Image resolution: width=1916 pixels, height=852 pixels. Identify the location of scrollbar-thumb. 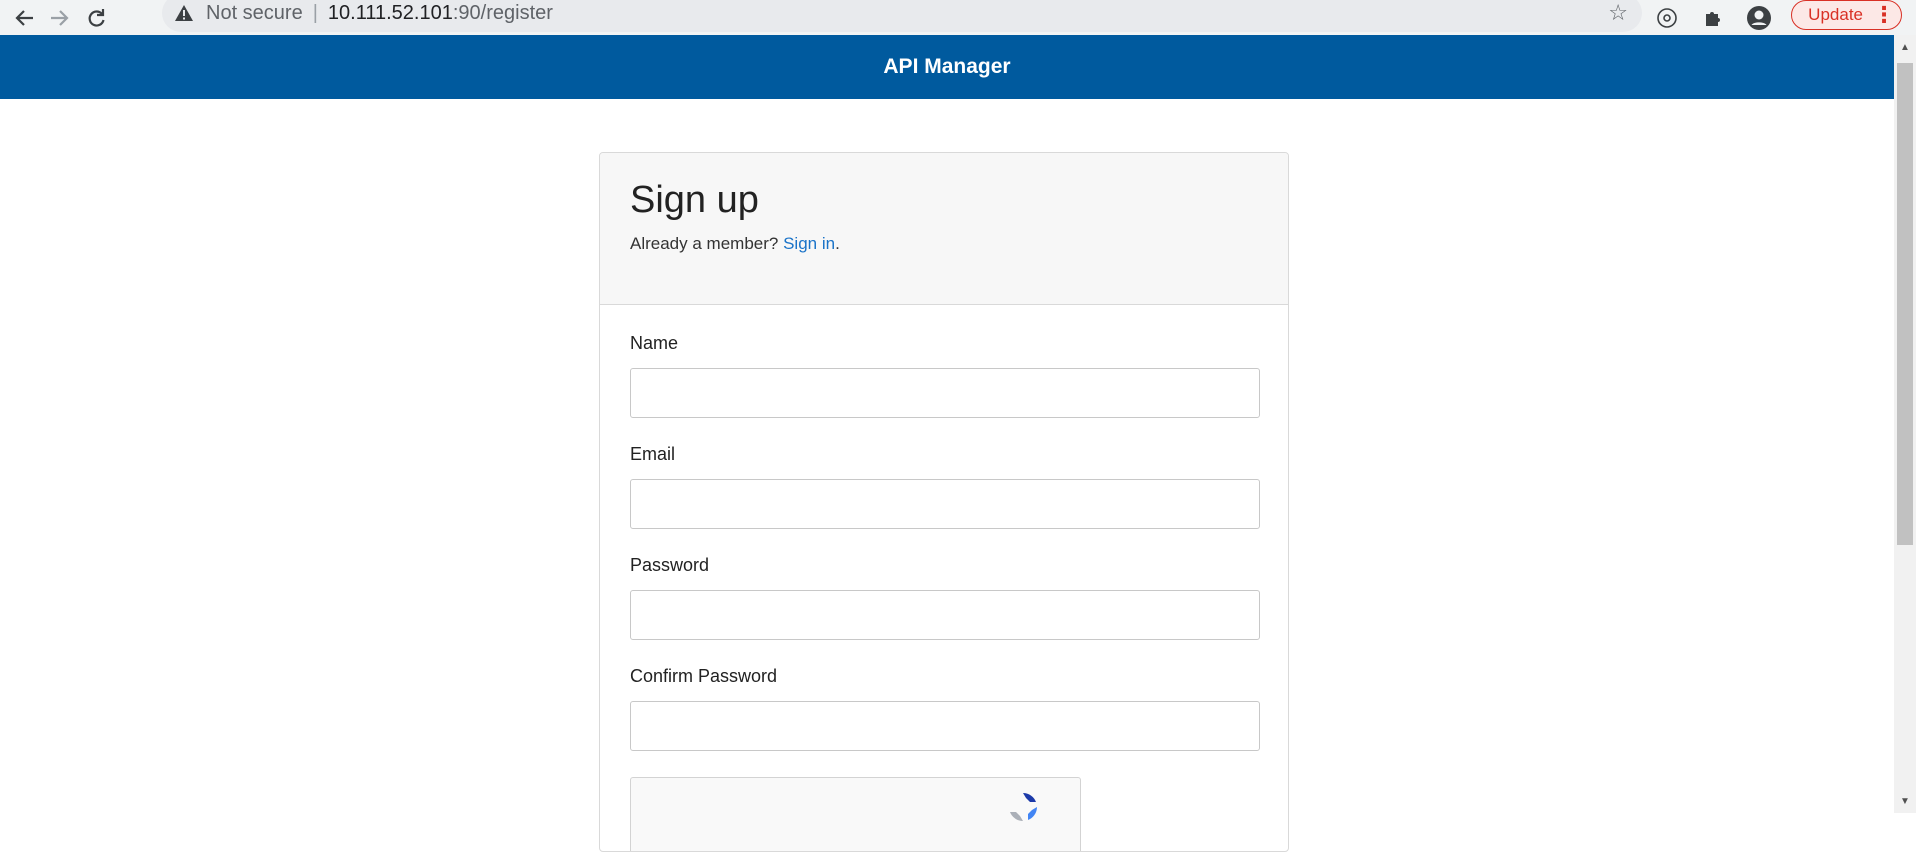
(1905, 304).